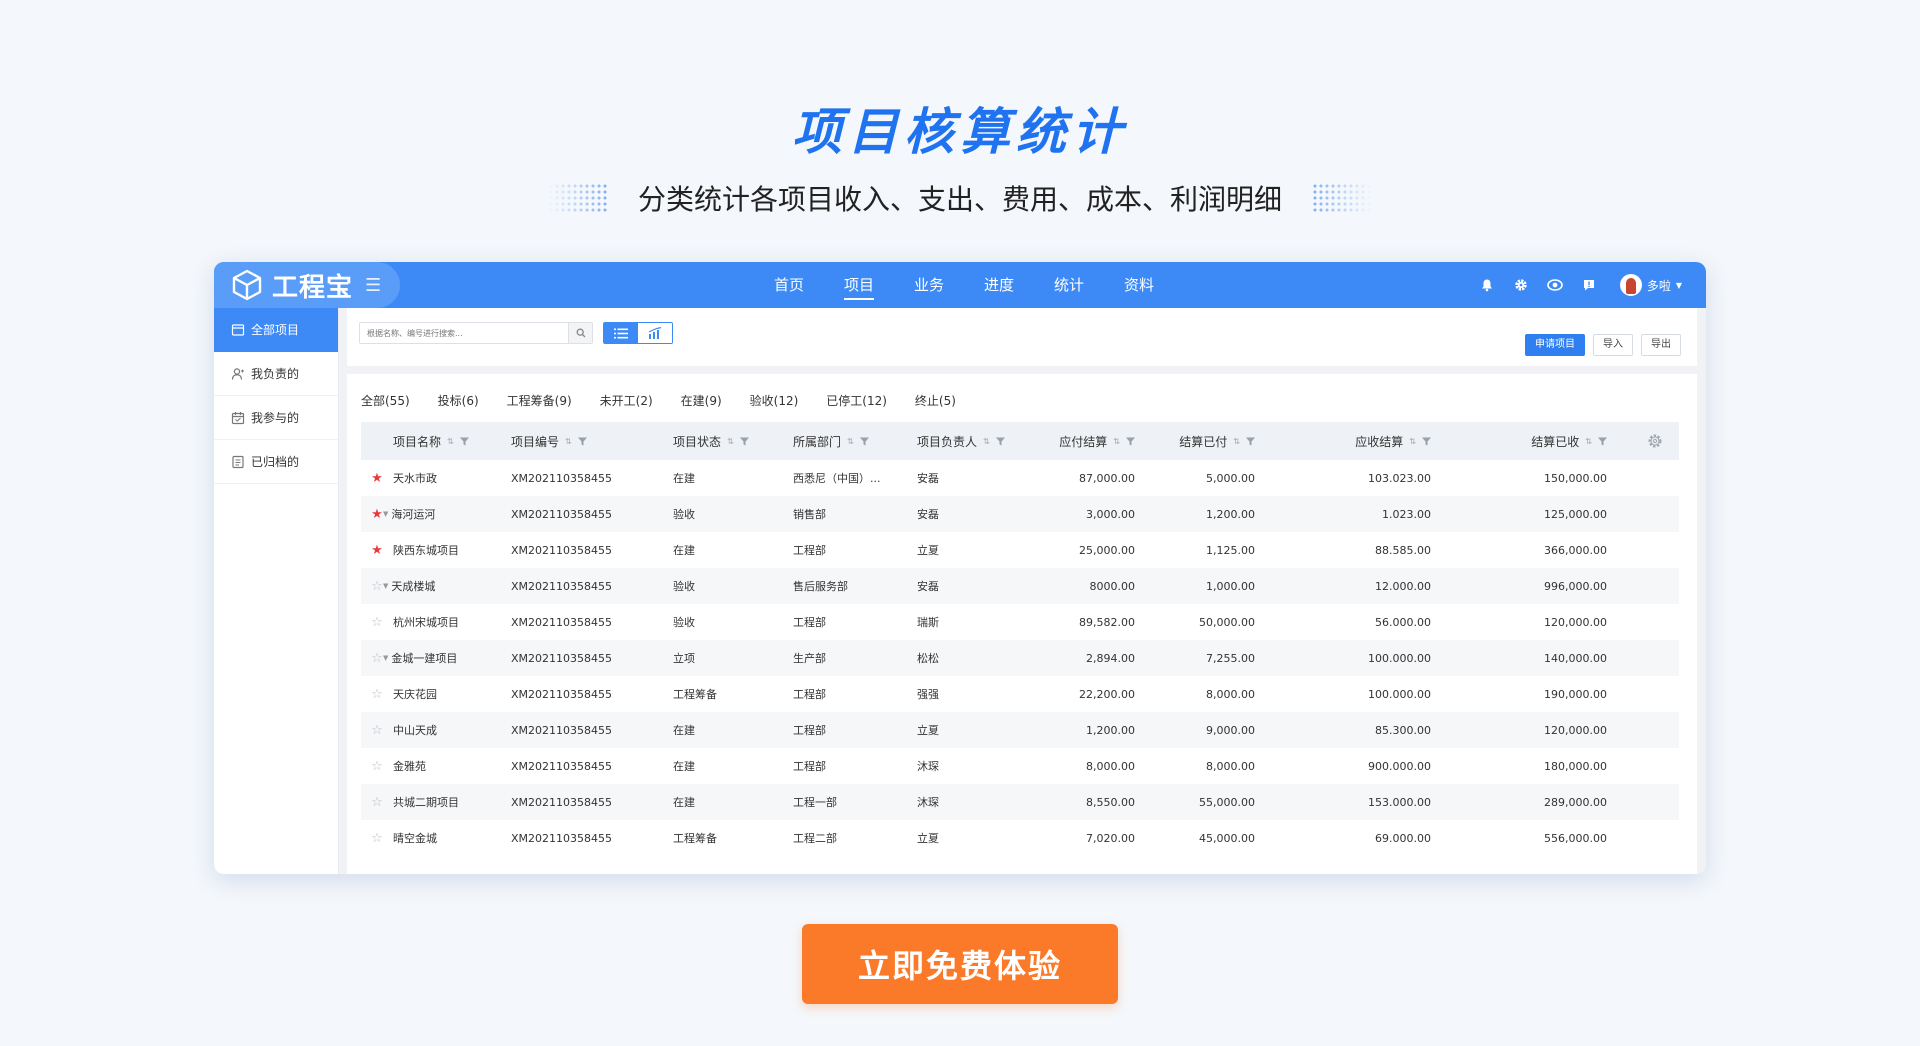  Describe the element at coordinates (1343, 441) in the screenshot. I see `header-receivable: 应收结算 ⇅` at that location.